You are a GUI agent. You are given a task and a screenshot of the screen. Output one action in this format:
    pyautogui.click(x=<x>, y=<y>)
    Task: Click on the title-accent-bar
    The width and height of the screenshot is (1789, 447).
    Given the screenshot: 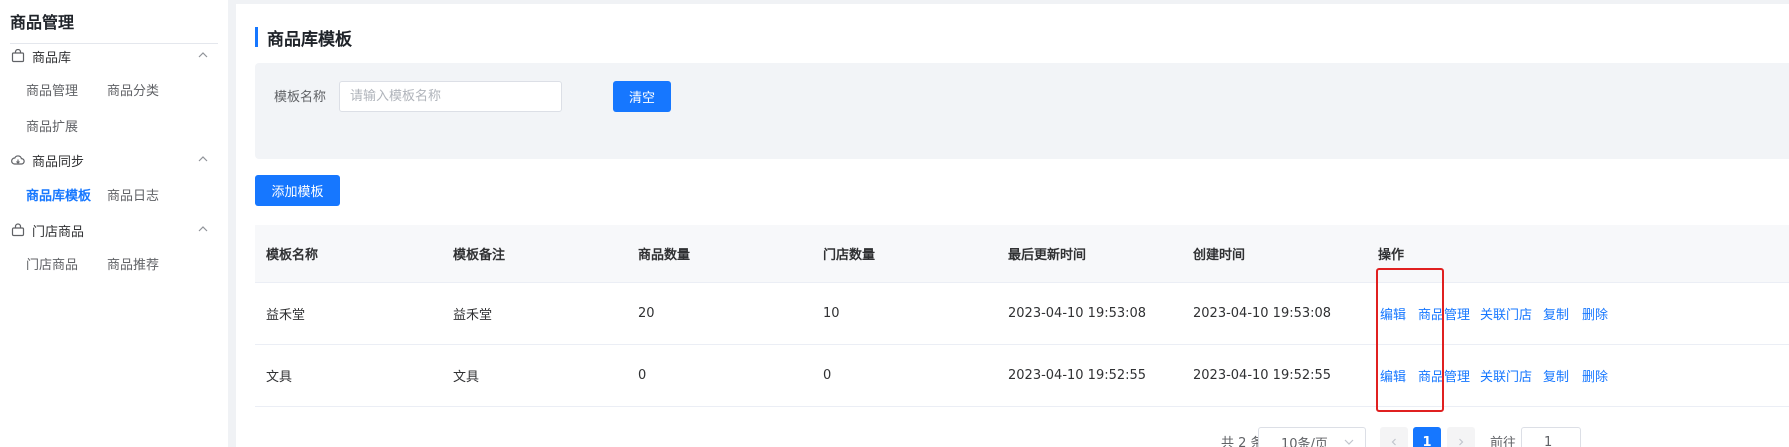 What is the action you would take?
    pyautogui.click(x=256, y=37)
    